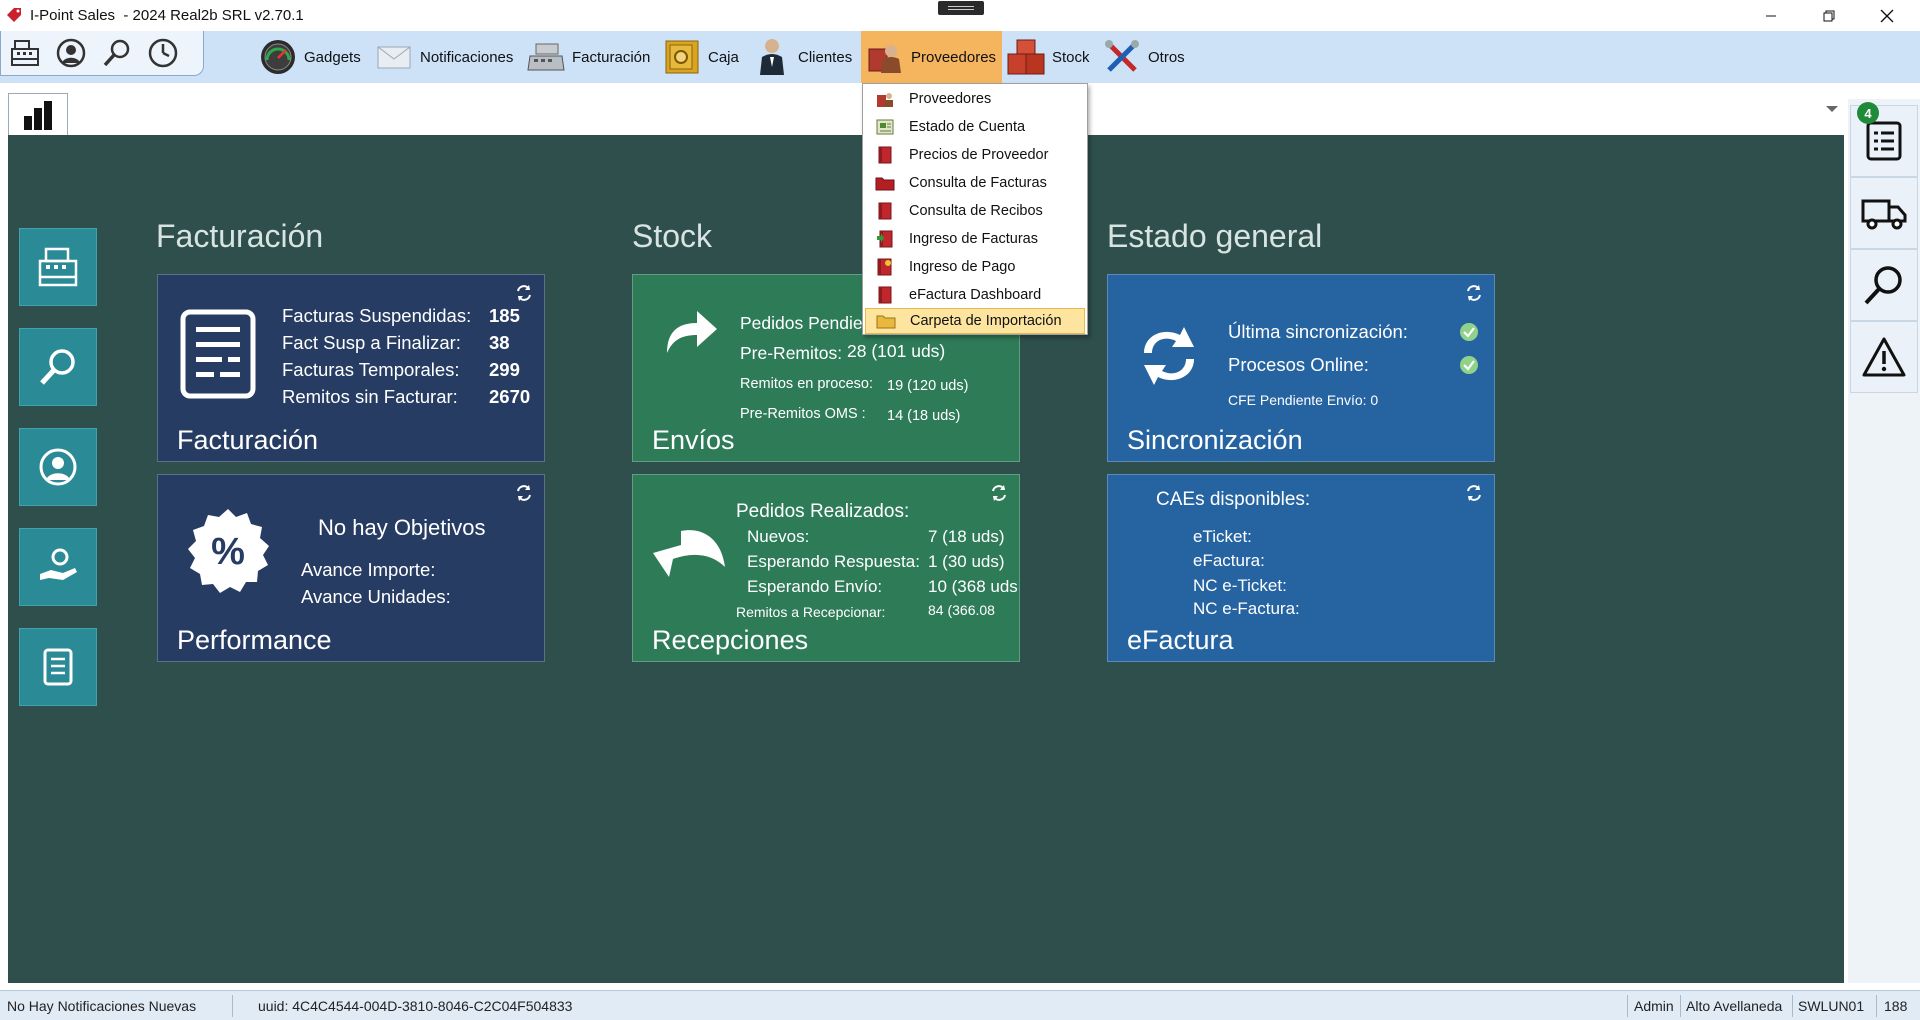 This screenshot has height=1020, width=1920. Describe the element at coordinates (504, 369) in the screenshot. I see `facturas-temporales-value: 299` at that location.